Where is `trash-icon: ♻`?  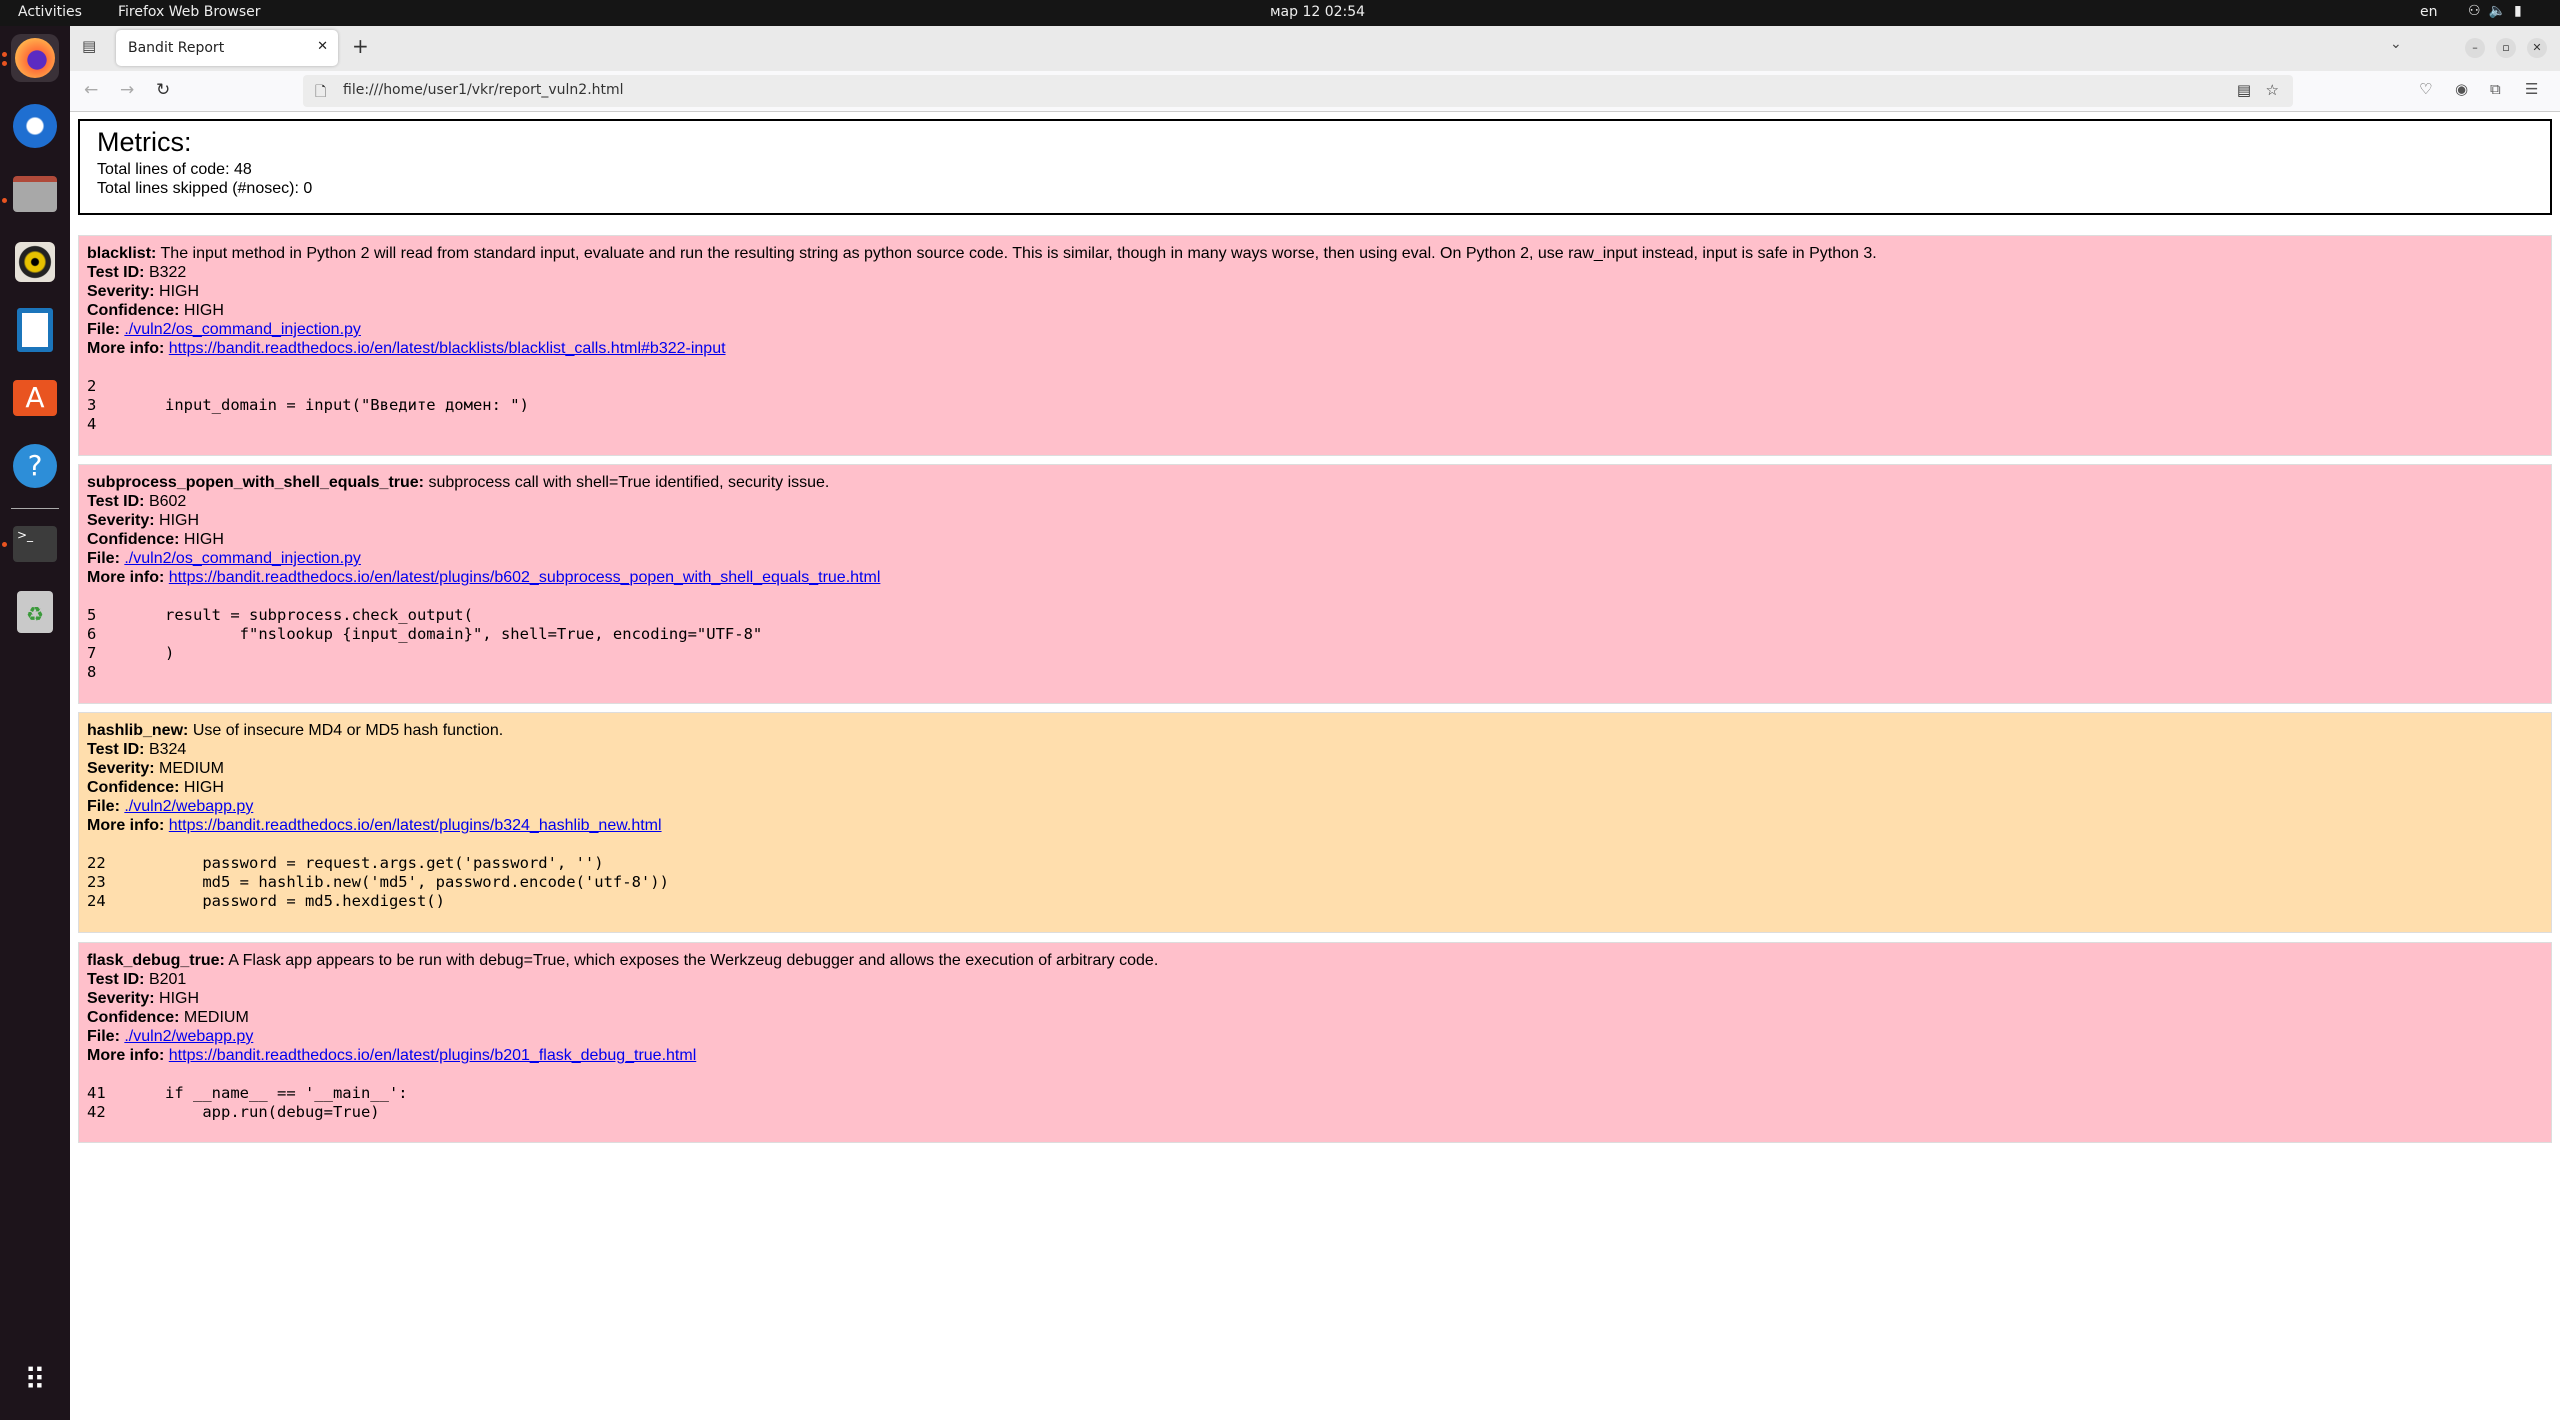
trash-icon: ♻ is located at coordinates (35, 612).